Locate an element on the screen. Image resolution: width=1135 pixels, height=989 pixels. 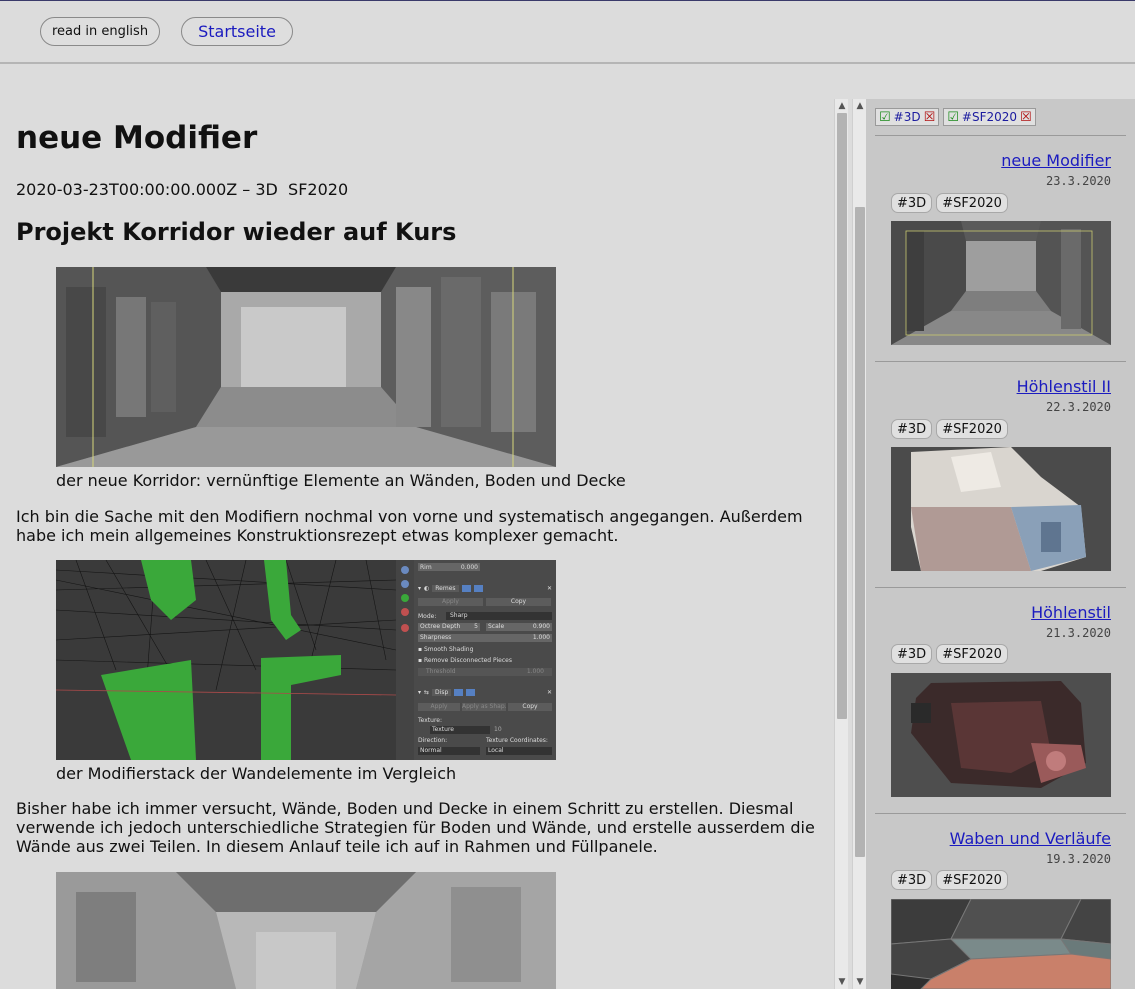
corridor-image is located at coordinates (306, 367).